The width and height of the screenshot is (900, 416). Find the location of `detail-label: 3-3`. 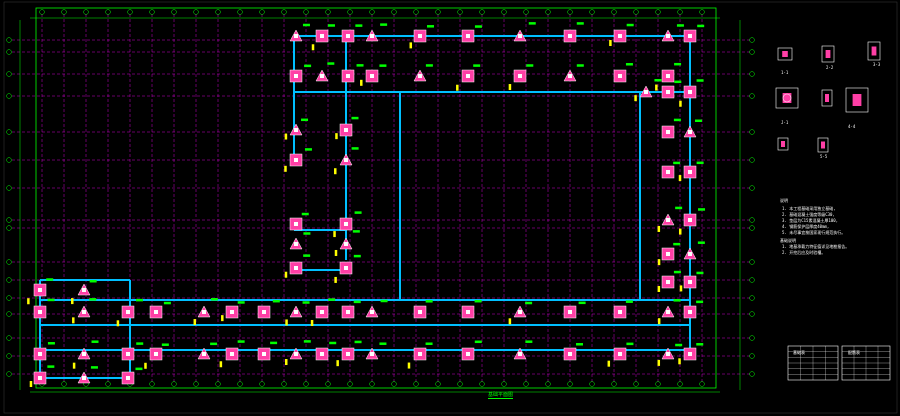

detail-label: 3-3 is located at coordinates (877, 64).